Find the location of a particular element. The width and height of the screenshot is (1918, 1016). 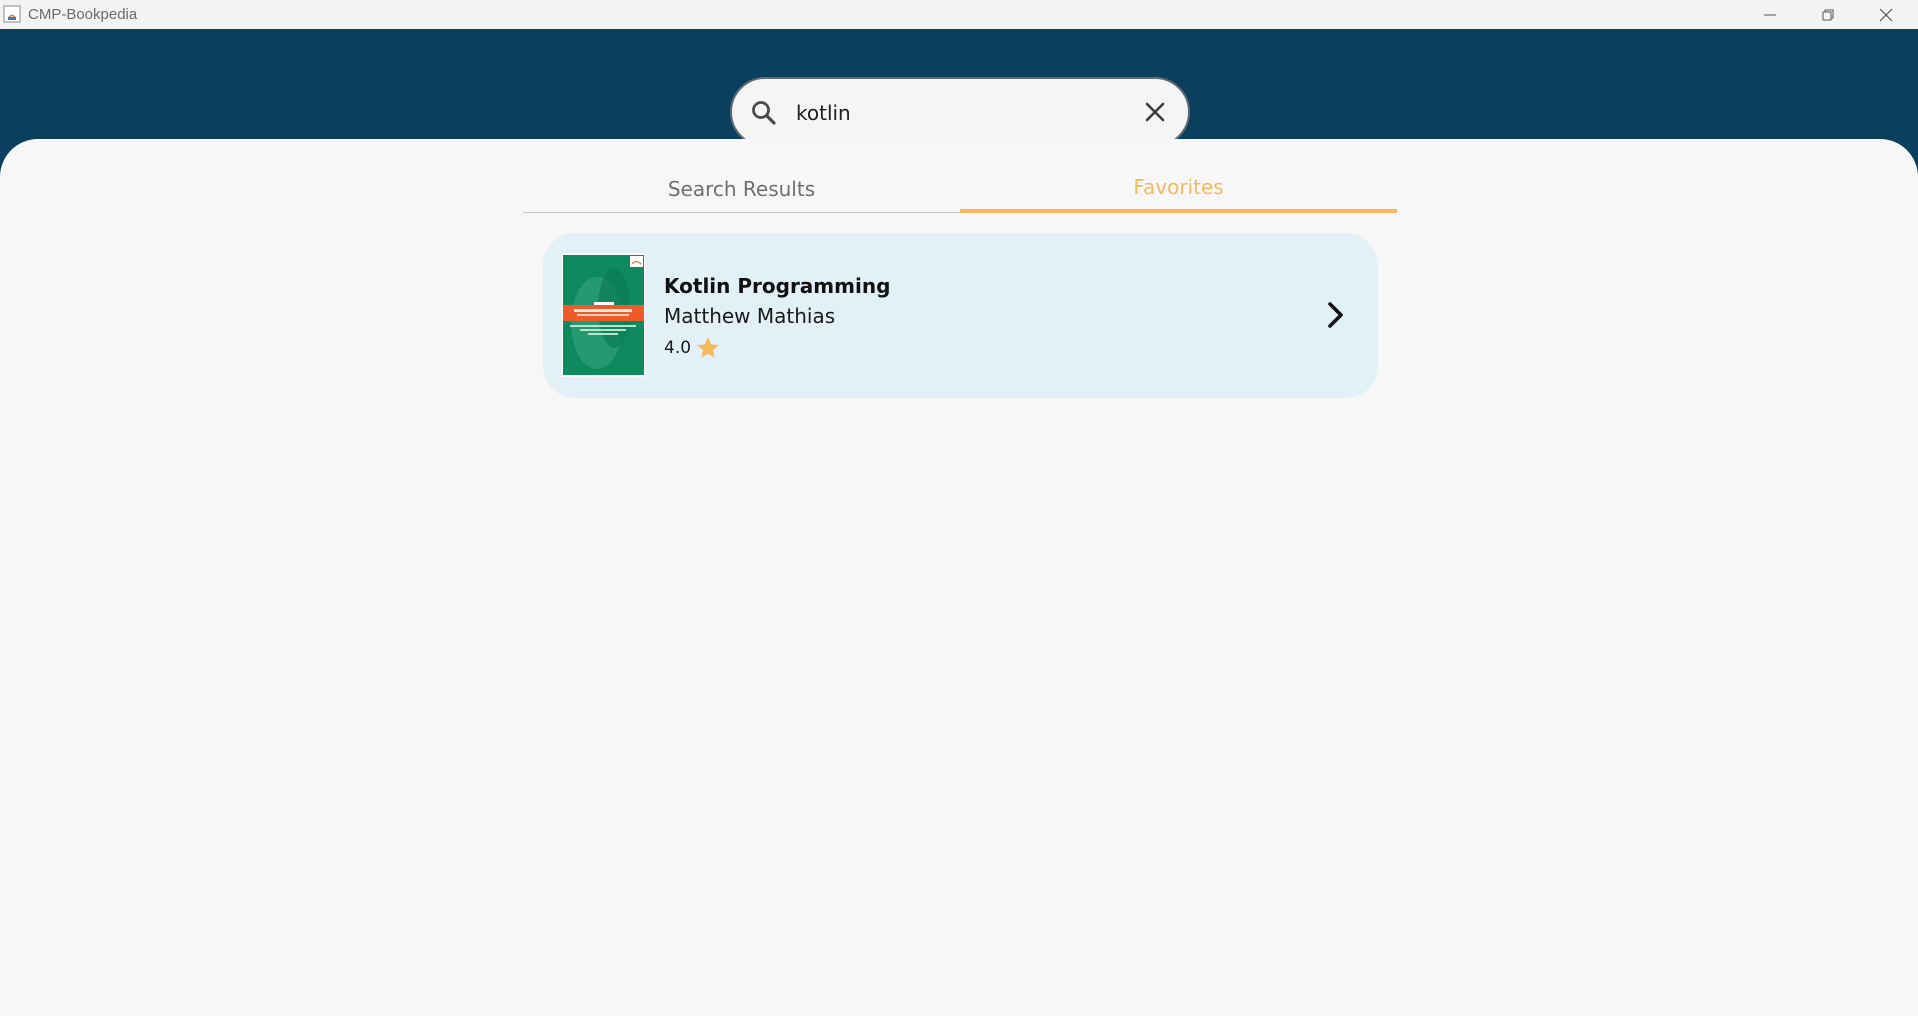

minimize-button is located at coordinates (1770, 14).